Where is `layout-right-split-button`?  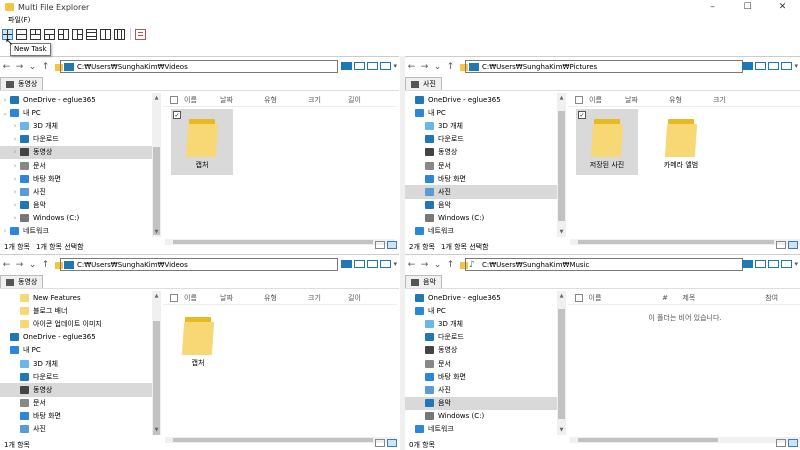
layout-right-split-button is located at coordinates (77, 34).